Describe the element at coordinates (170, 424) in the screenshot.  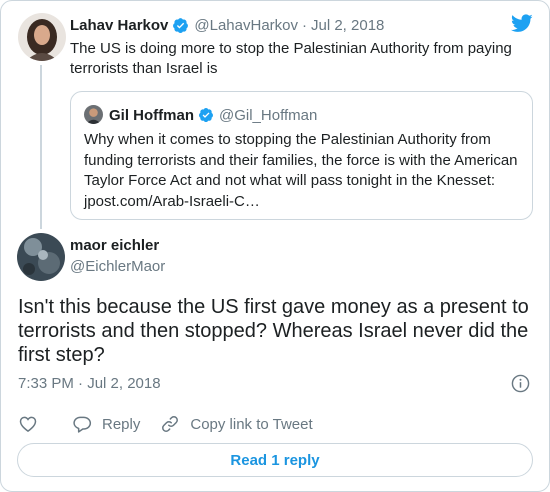
I see `link-icon` at that location.